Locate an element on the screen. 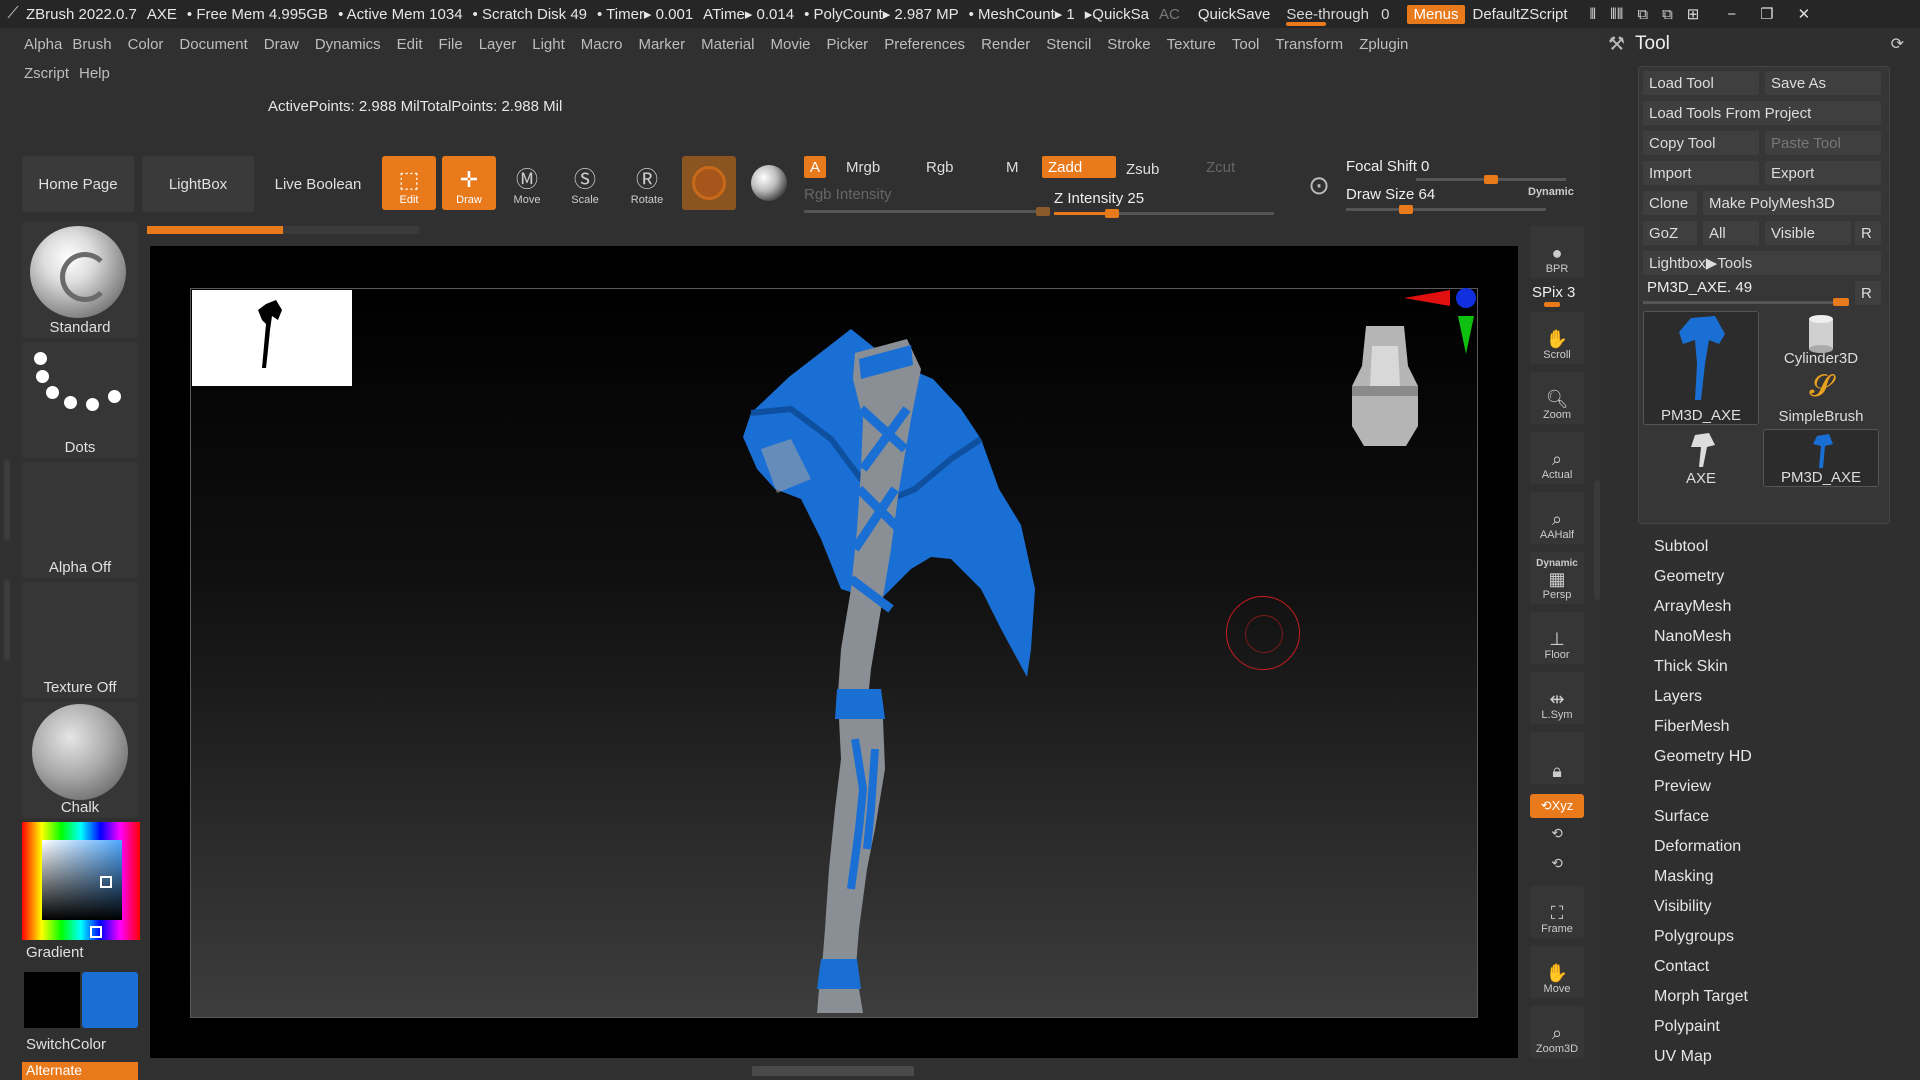 Image resolution: width=1920 pixels, height=1080 pixels. menu-brush: Brush is located at coordinates (99, 44).